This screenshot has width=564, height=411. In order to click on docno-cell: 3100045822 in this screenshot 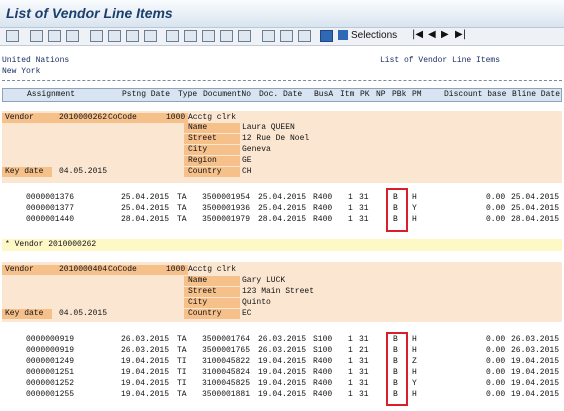, I will do `click(226, 361)`.